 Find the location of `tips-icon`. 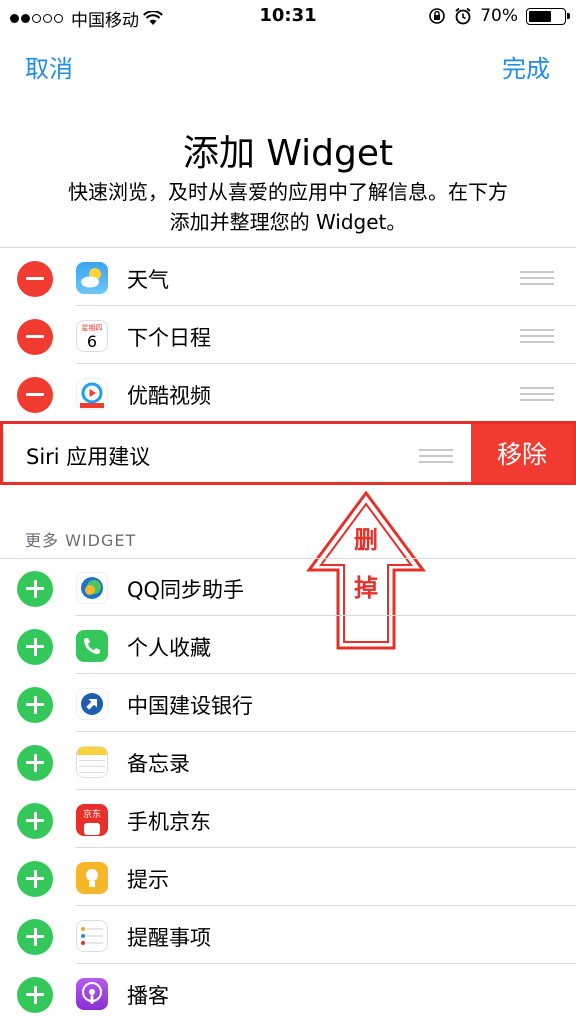

tips-icon is located at coordinates (92, 878).